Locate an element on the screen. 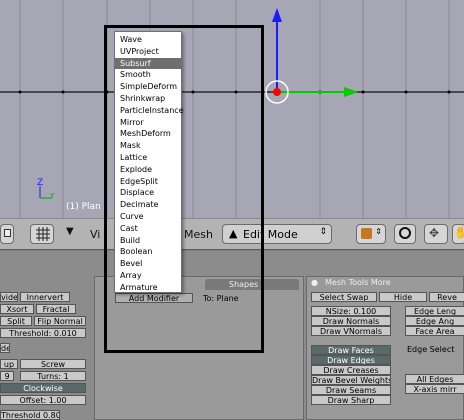  pivot-button is located at coordinates (405, 234).